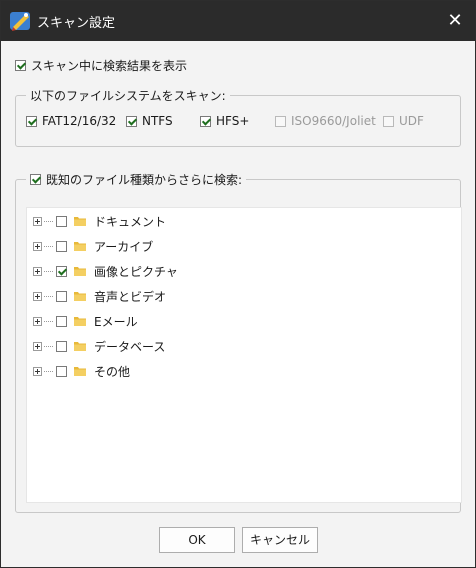 The height and width of the screenshot is (568, 476). What do you see at coordinates (130, 221) in the screenshot?
I see `tree-documents-label: ドキュメント` at bounding box center [130, 221].